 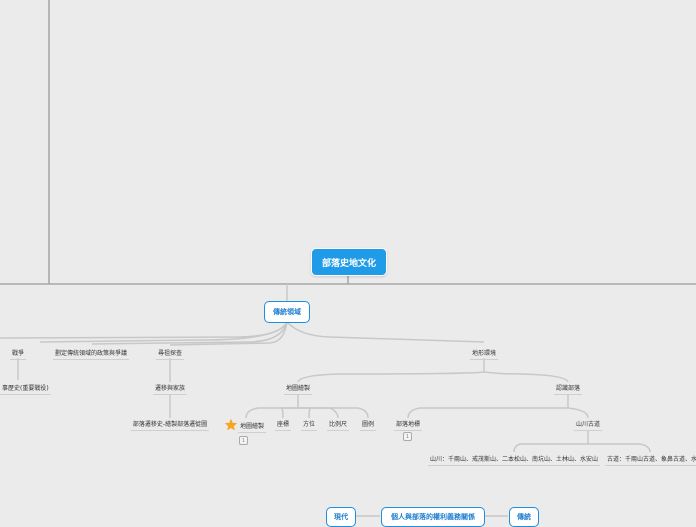 What do you see at coordinates (298, 389) in the screenshot?
I see `topic-map-drawing: 地圖繪製` at bounding box center [298, 389].